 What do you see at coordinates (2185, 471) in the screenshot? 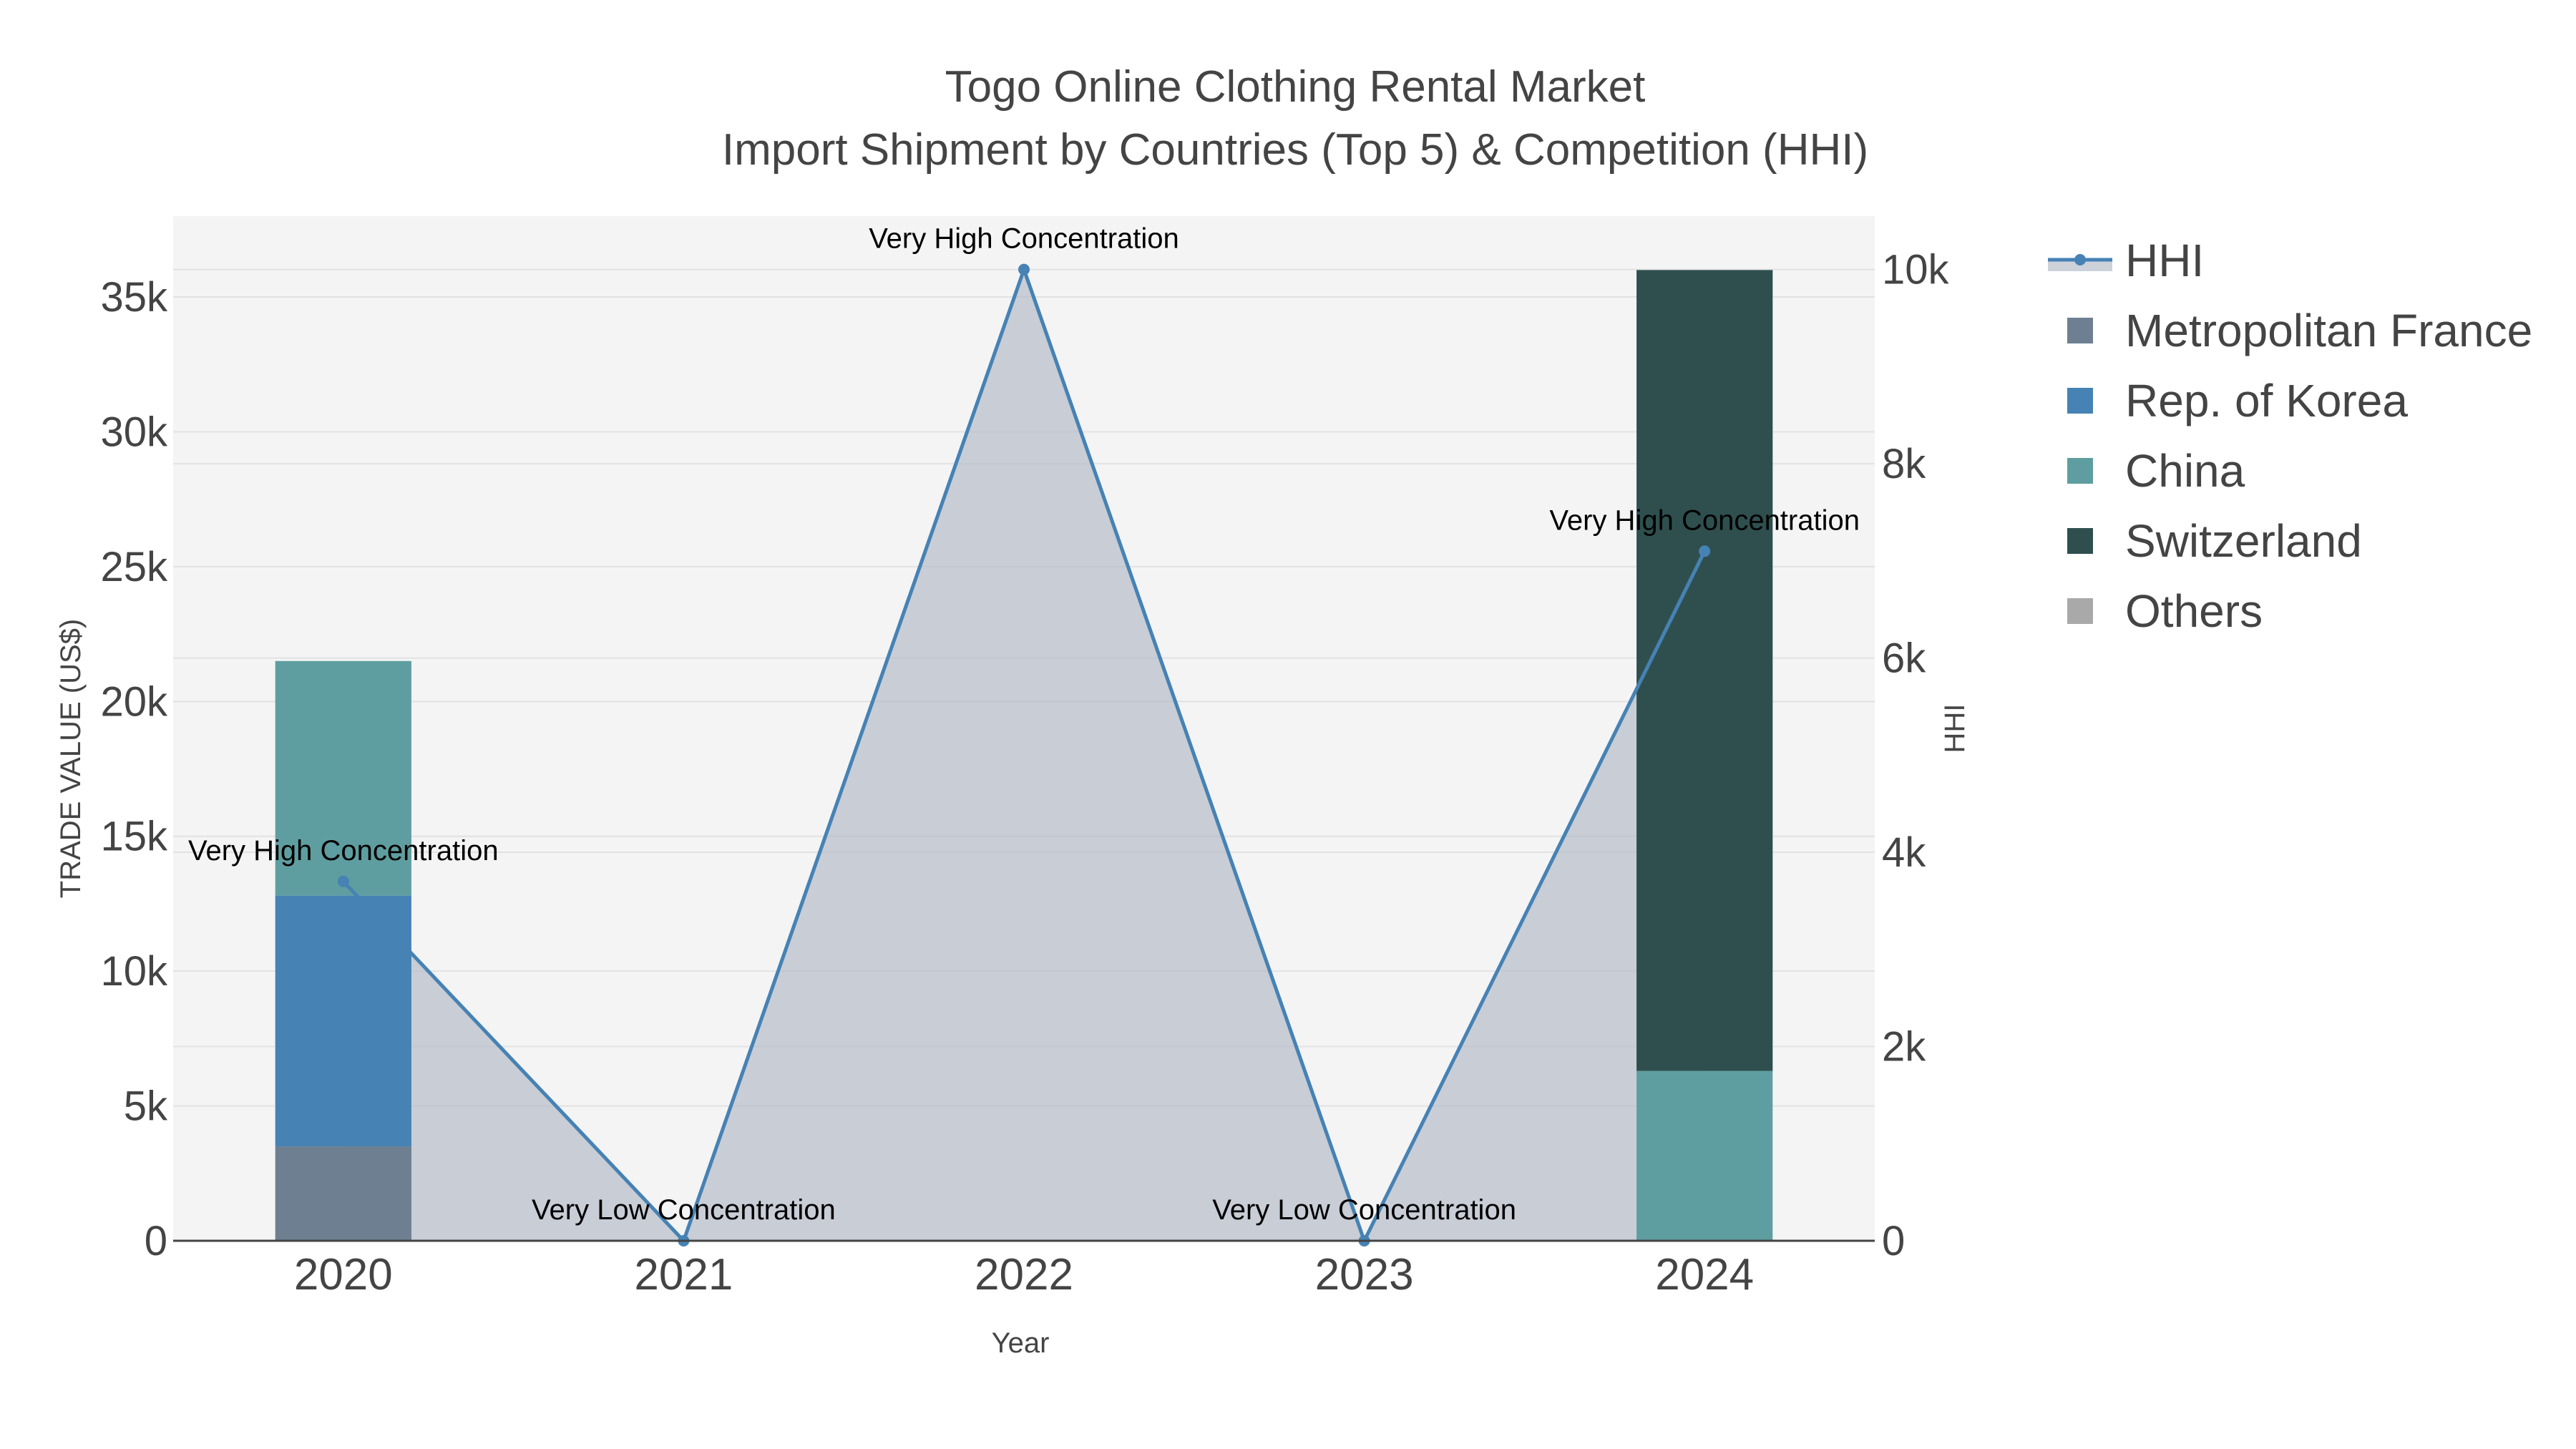
I see `legend-label-china: China` at bounding box center [2185, 471].